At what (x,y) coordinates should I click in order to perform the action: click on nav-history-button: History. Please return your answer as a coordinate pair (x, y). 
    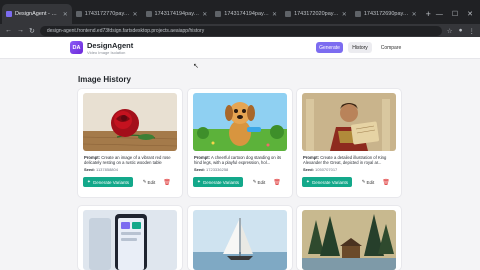
    Looking at the image, I should click on (360, 47).